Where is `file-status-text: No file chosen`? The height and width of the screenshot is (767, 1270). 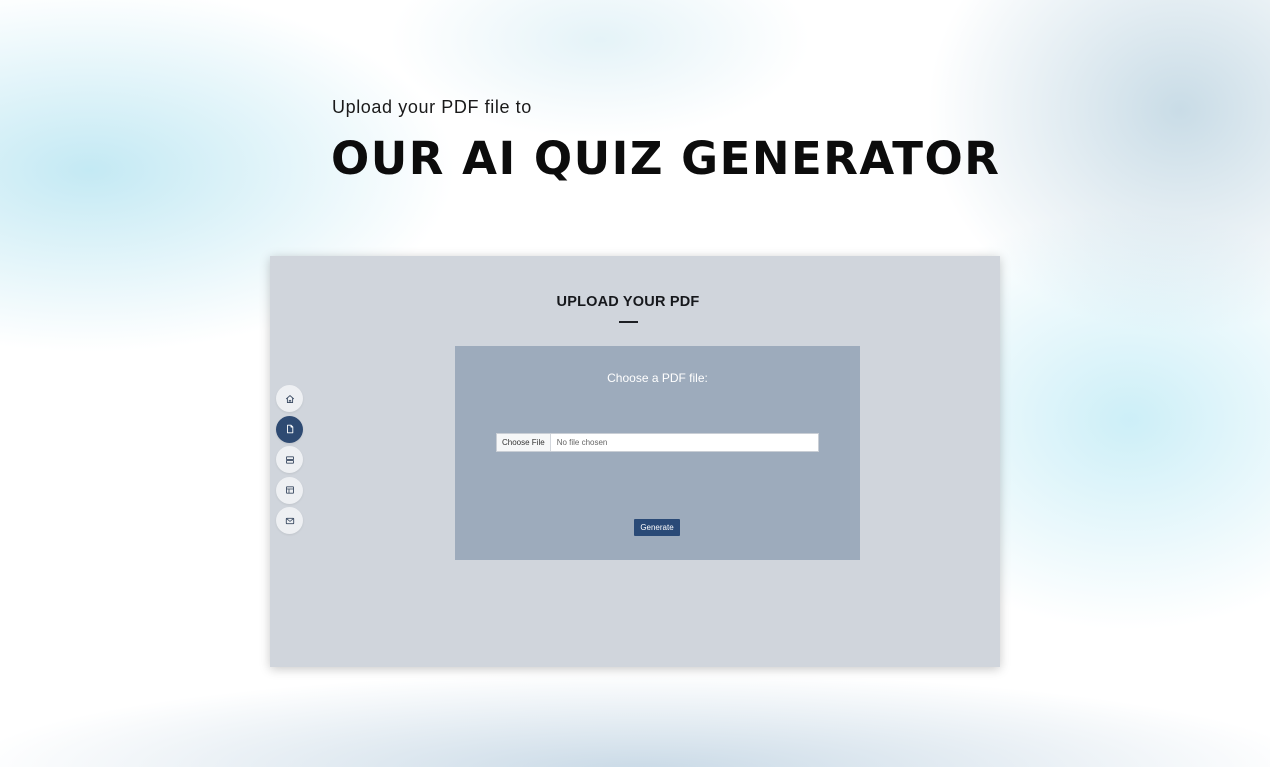 file-status-text: No file chosen is located at coordinates (582, 442).